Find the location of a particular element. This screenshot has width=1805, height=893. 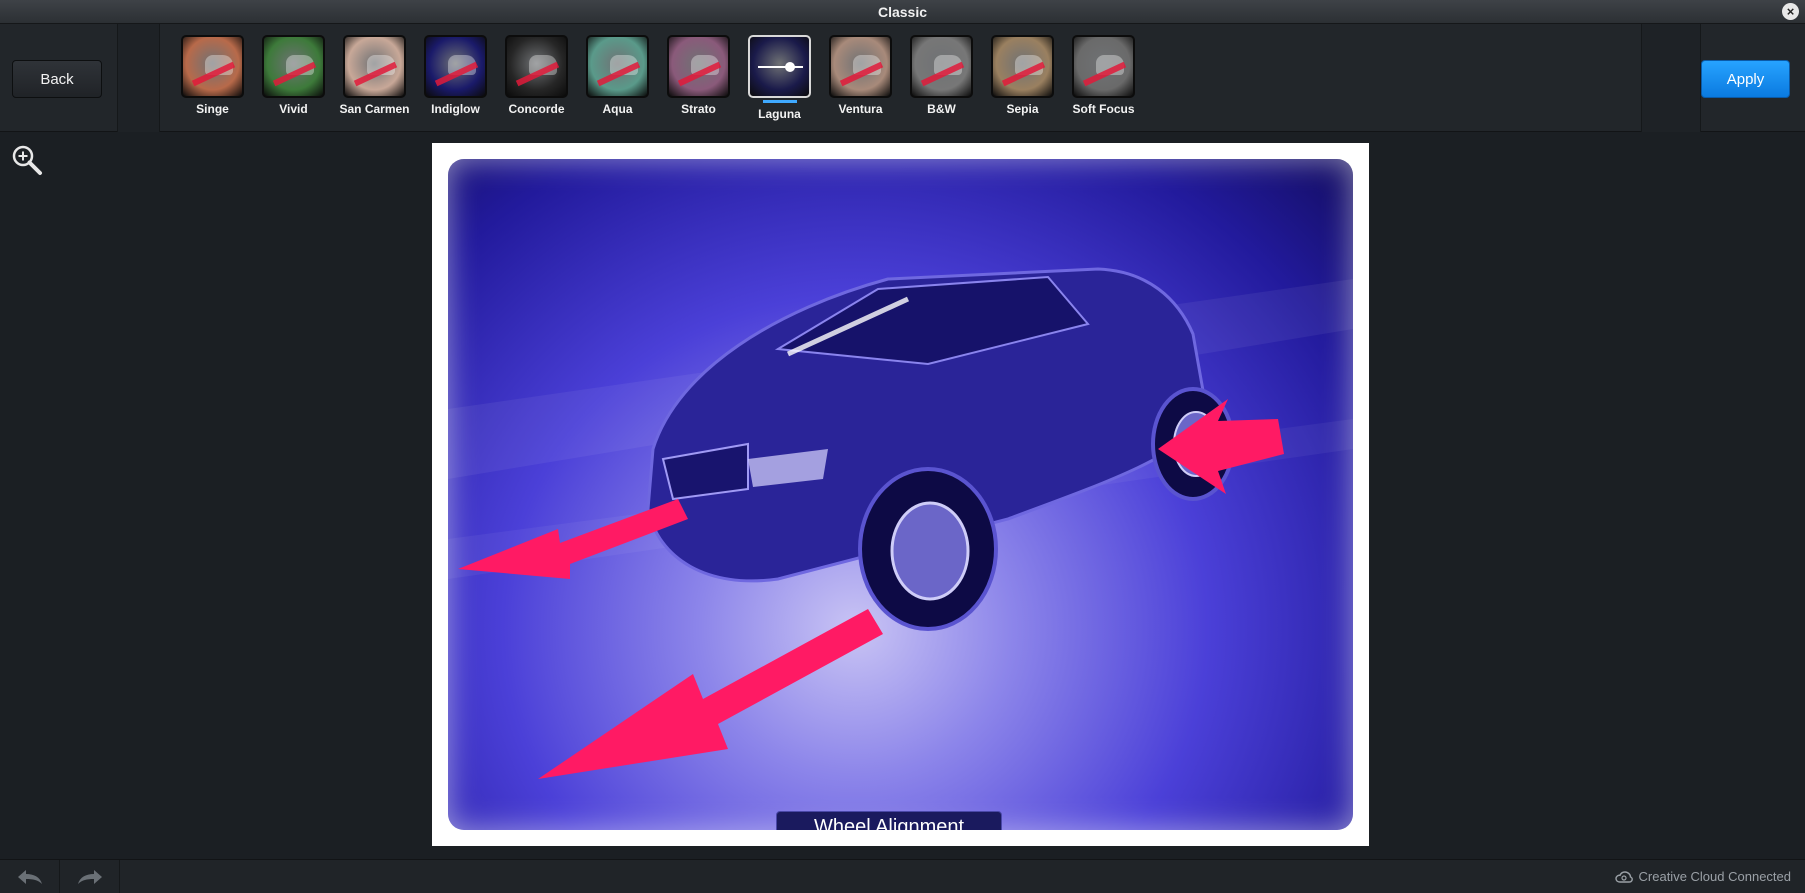

filter-soft-focus: Soft Focus is located at coordinates (1103, 83).